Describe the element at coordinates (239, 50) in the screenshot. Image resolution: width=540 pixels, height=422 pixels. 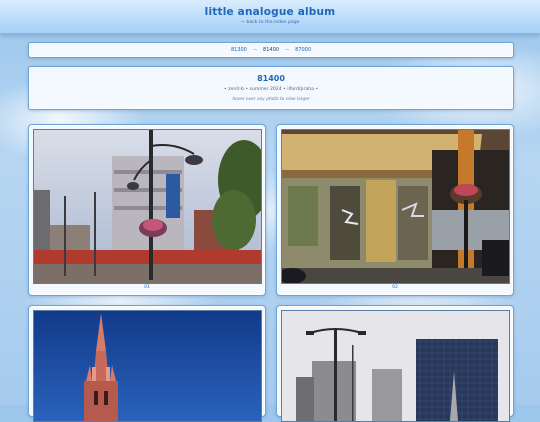
I see `roll-link-81300: 81300` at that location.